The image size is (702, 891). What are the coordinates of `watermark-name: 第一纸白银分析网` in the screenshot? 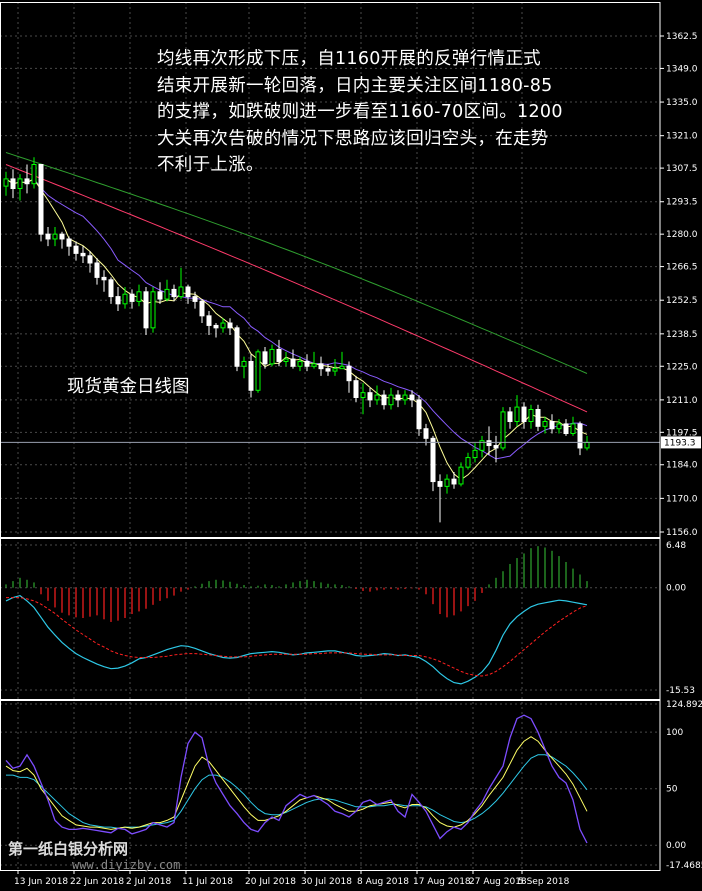 It's located at (68, 849).